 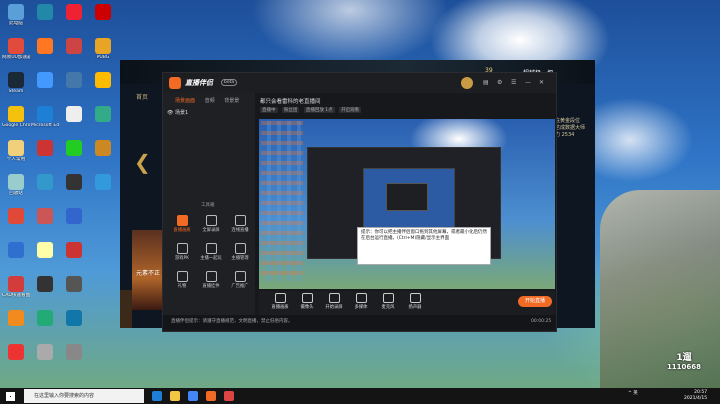 What do you see at coordinates (290, 110) in the screenshot?
I see `room-tag: 粉丝团` at bounding box center [290, 110].